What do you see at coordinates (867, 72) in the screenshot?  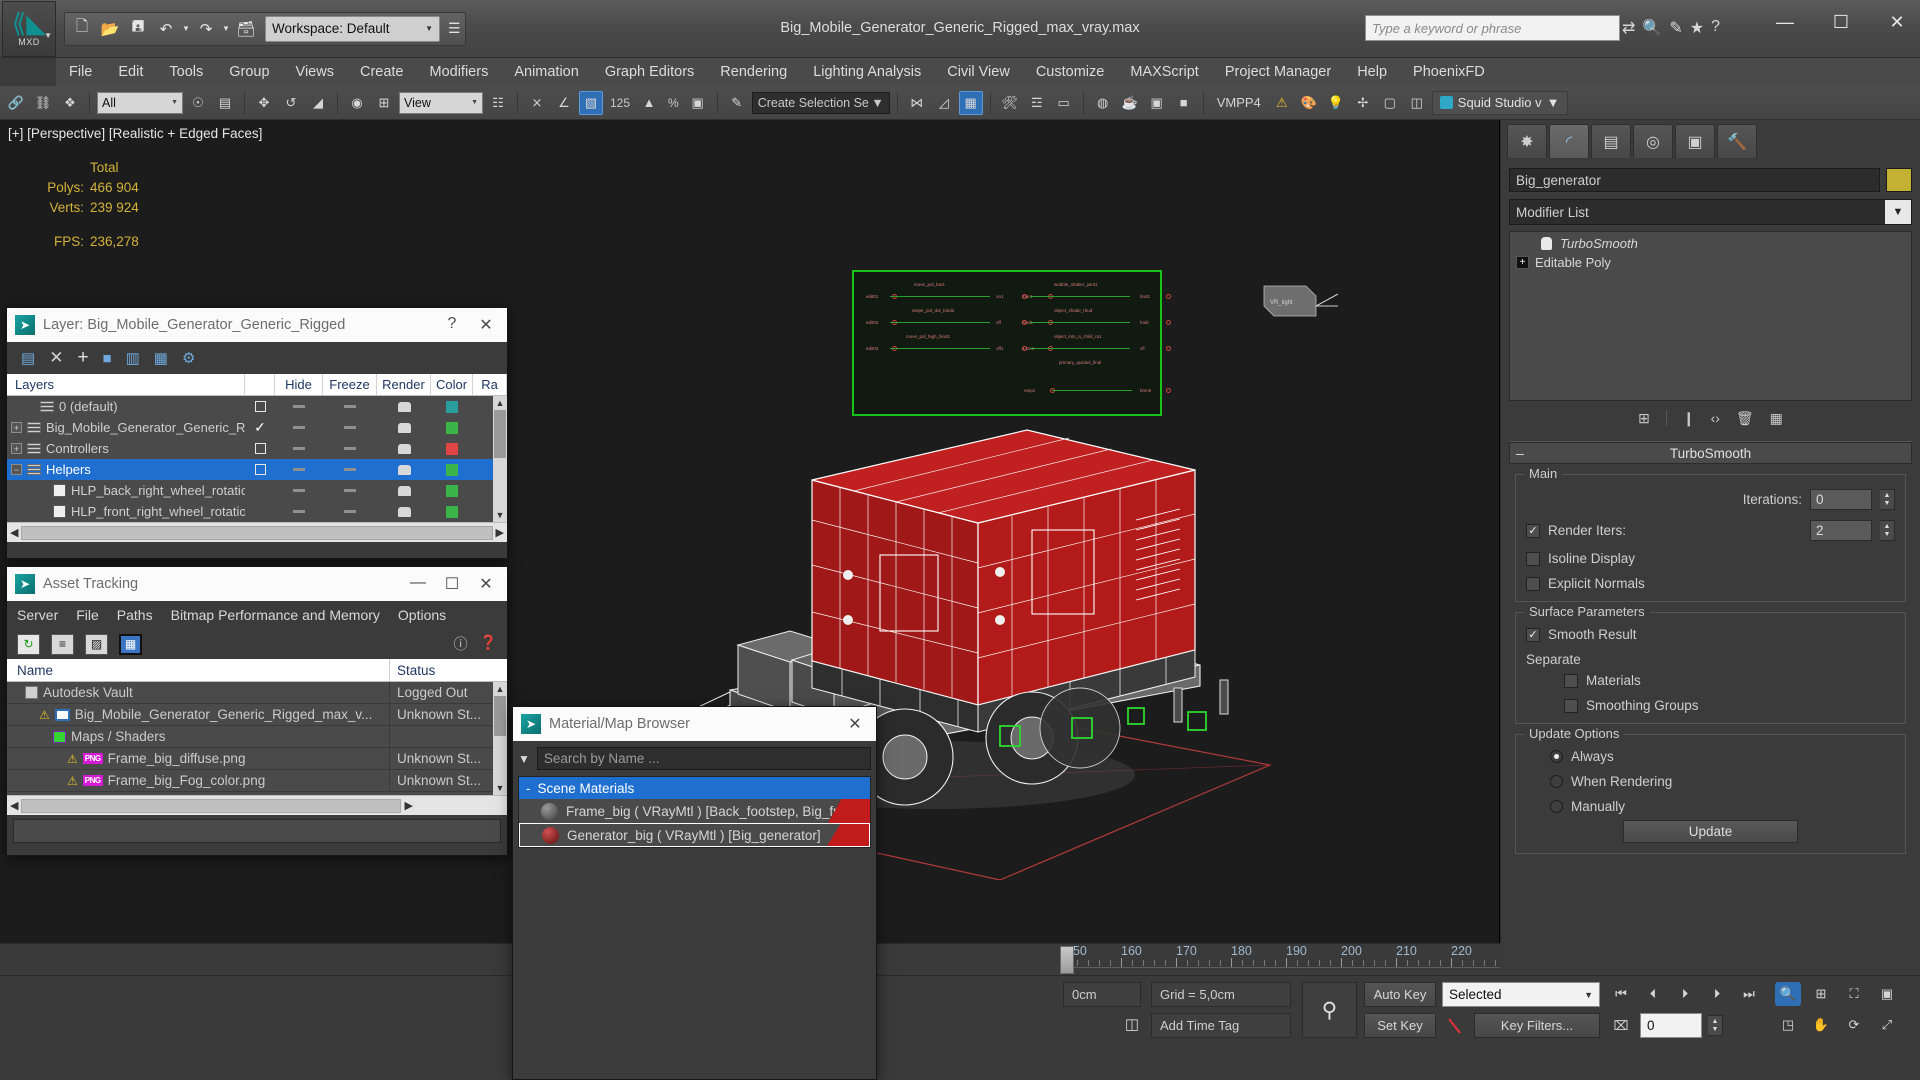 I see `menu-item-lighting-analysis: Lighting Analysis` at bounding box center [867, 72].